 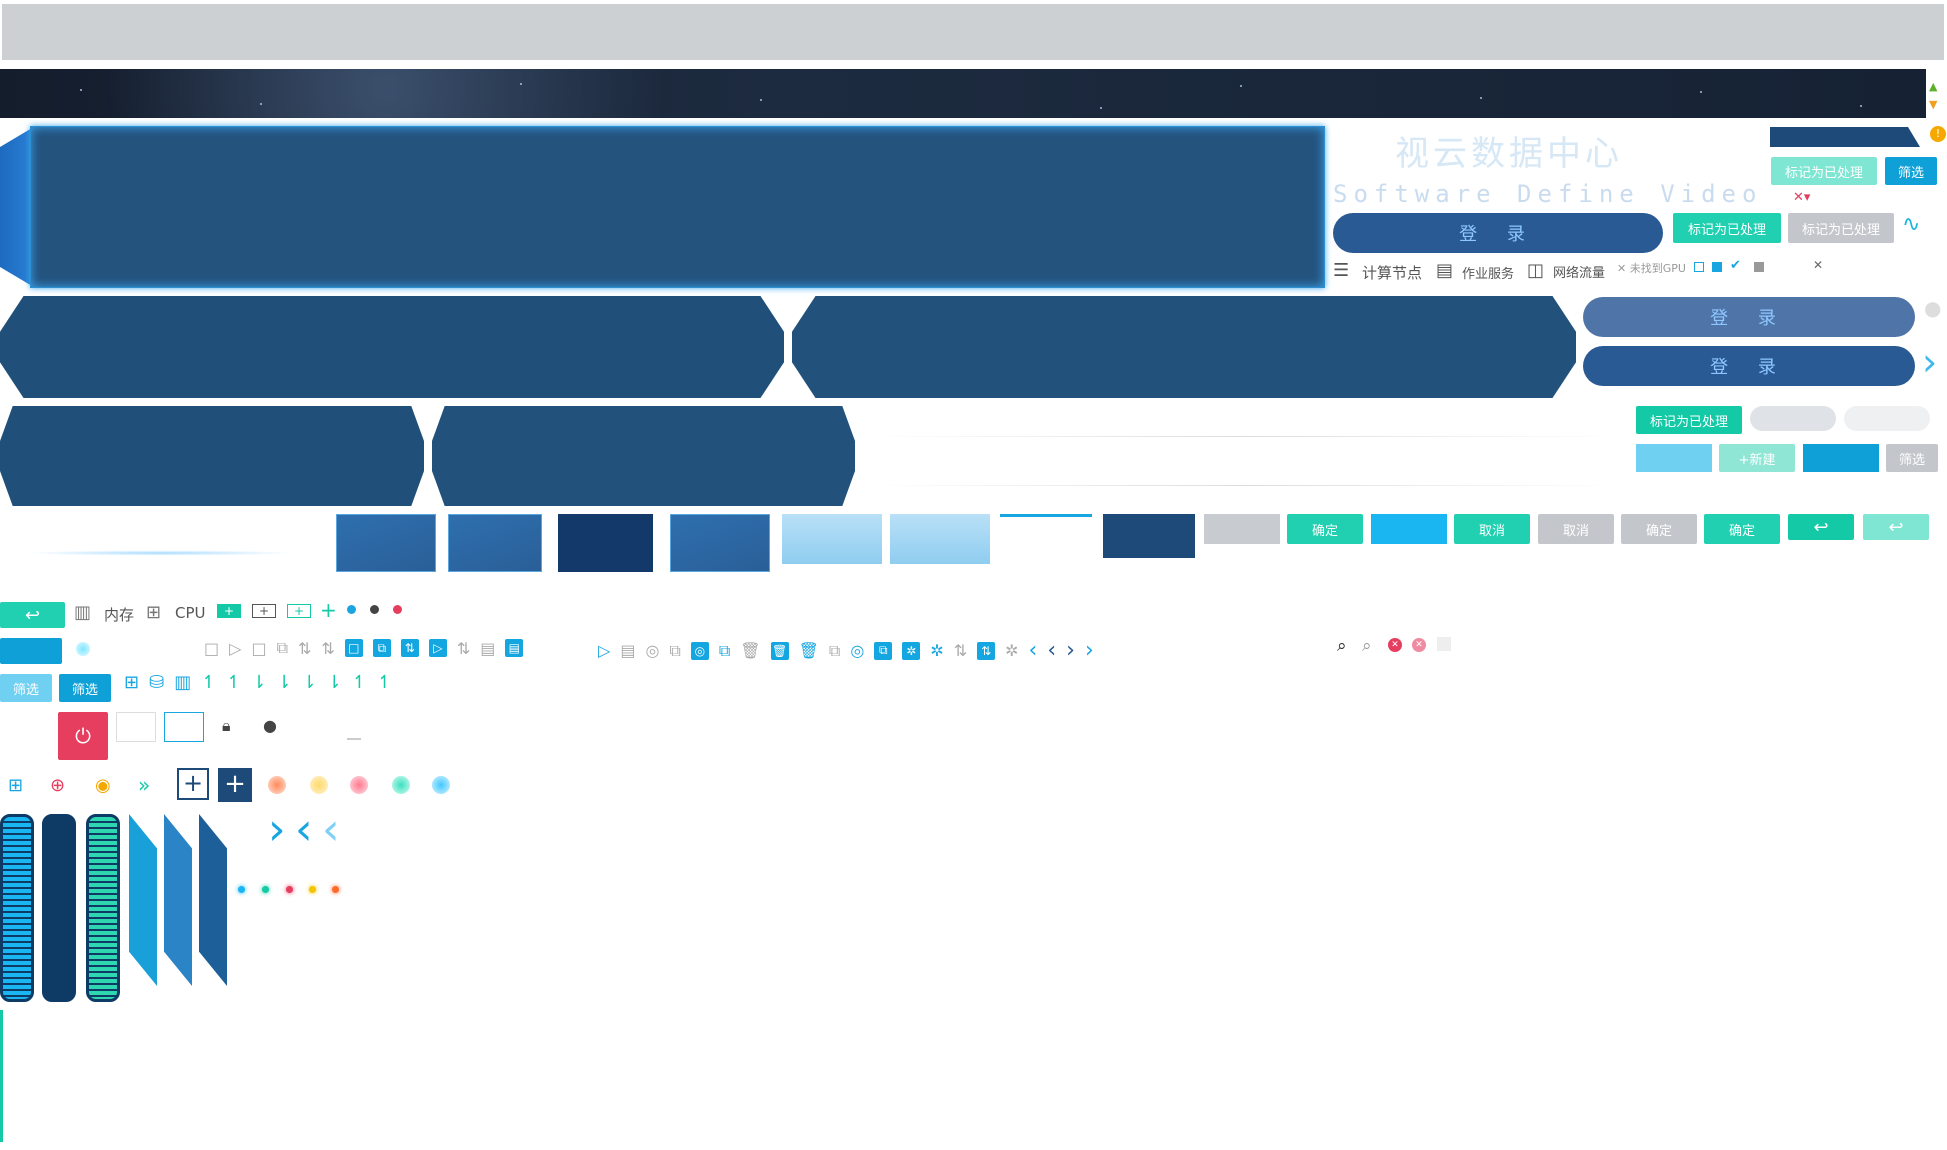 I want to click on add-button-outline: +, so click(x=193, y=784).